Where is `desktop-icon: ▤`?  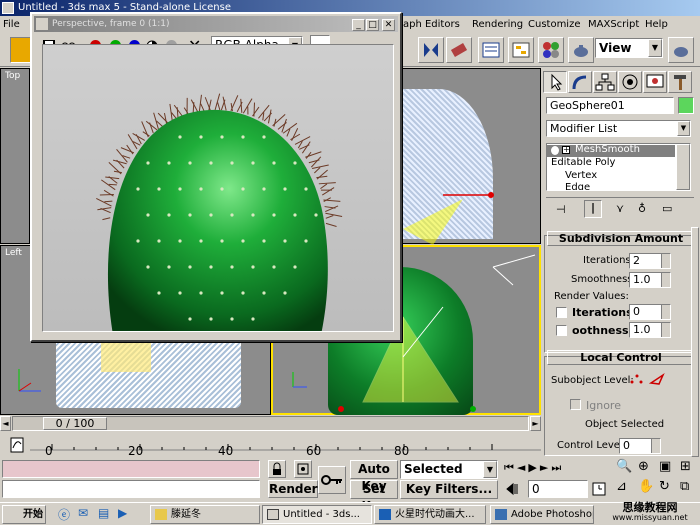
desktop-icon: ▤ is located at coordinates (103, 513).